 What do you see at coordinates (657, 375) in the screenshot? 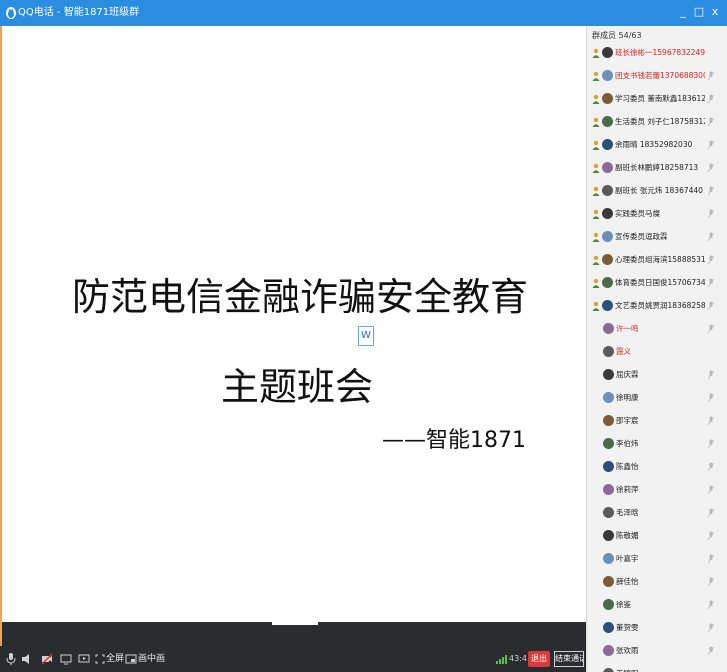
I see `member-row: 屈庆霖` at bounding box center [657, 375].